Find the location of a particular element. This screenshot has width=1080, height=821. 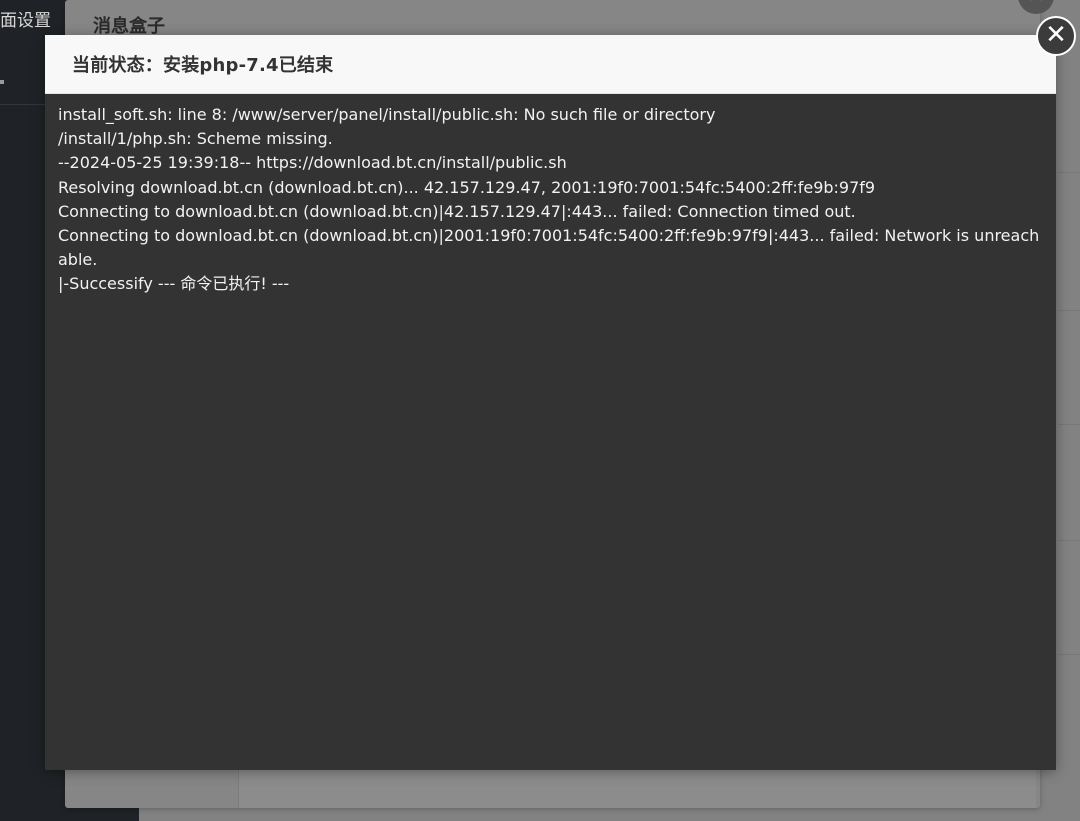

log-line: /install/1/php.sh: Scheme missing. is located at coordinates (195, 139).